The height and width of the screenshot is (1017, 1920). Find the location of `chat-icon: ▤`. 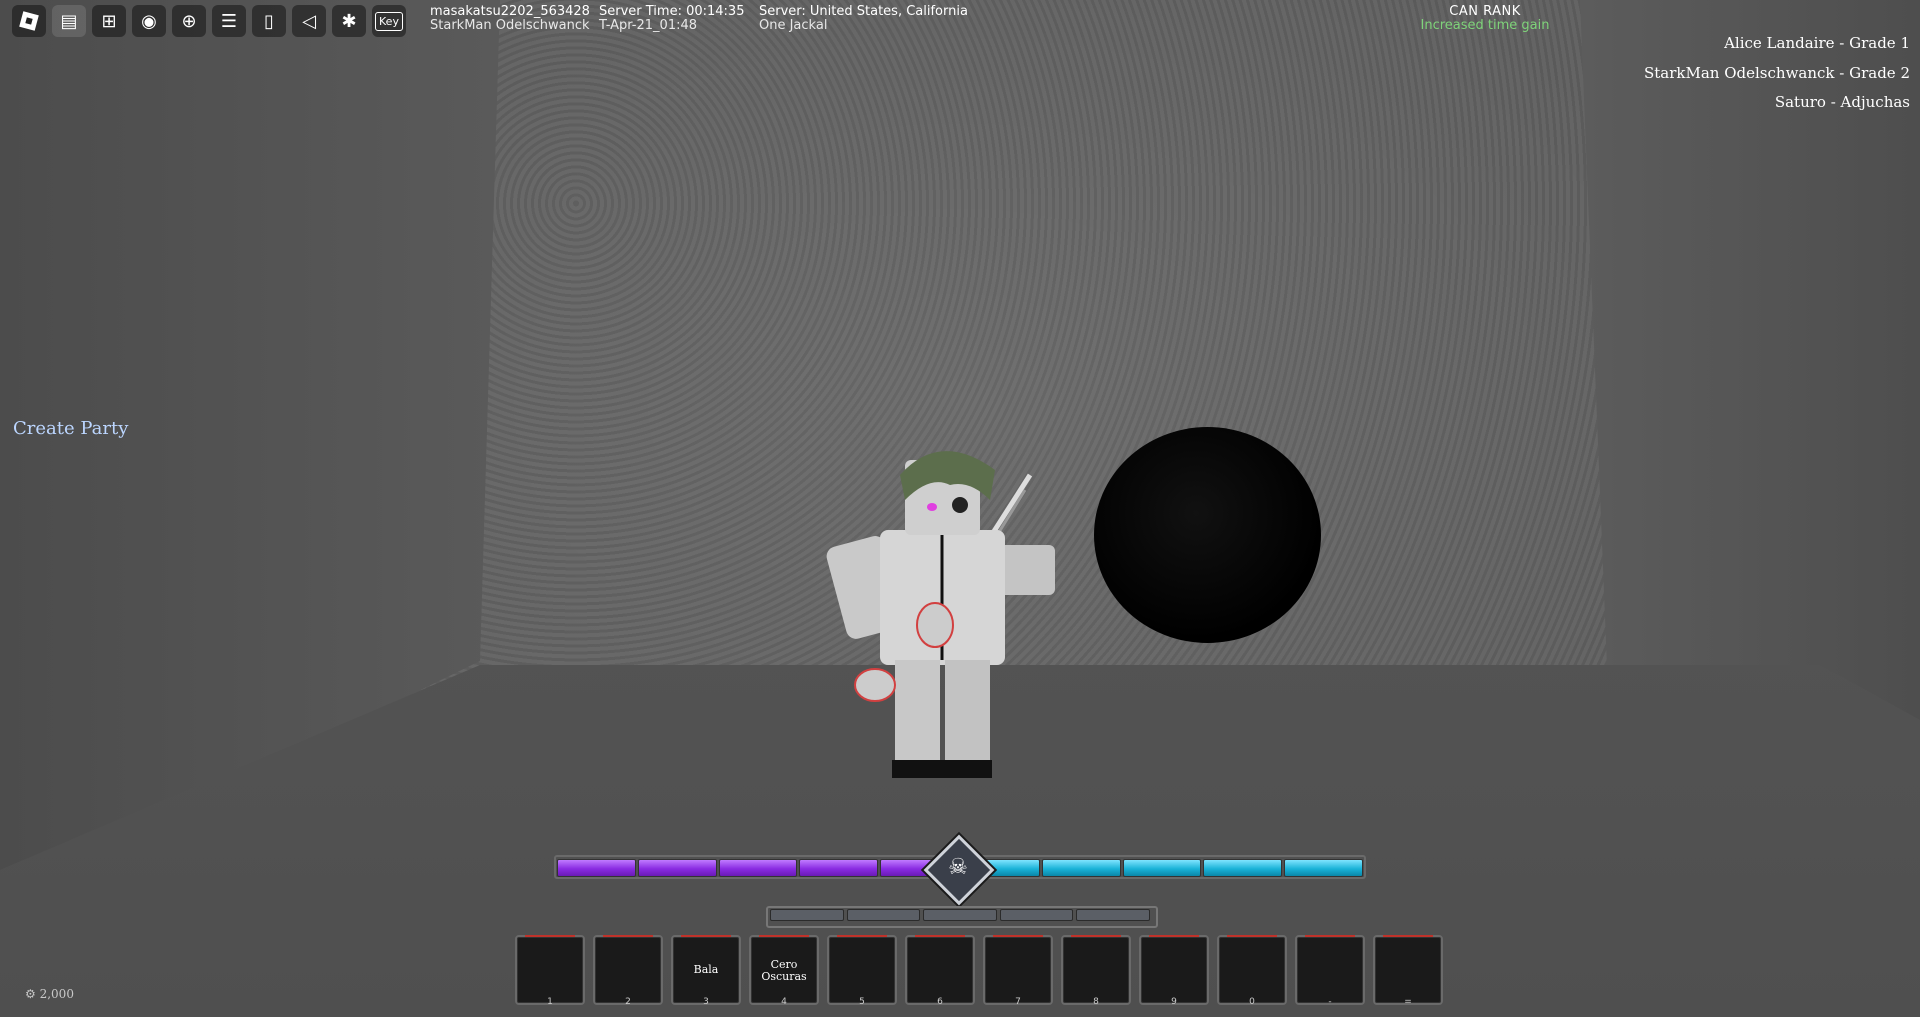

chat-icon: ▤ is located at coordinates (69, 21).